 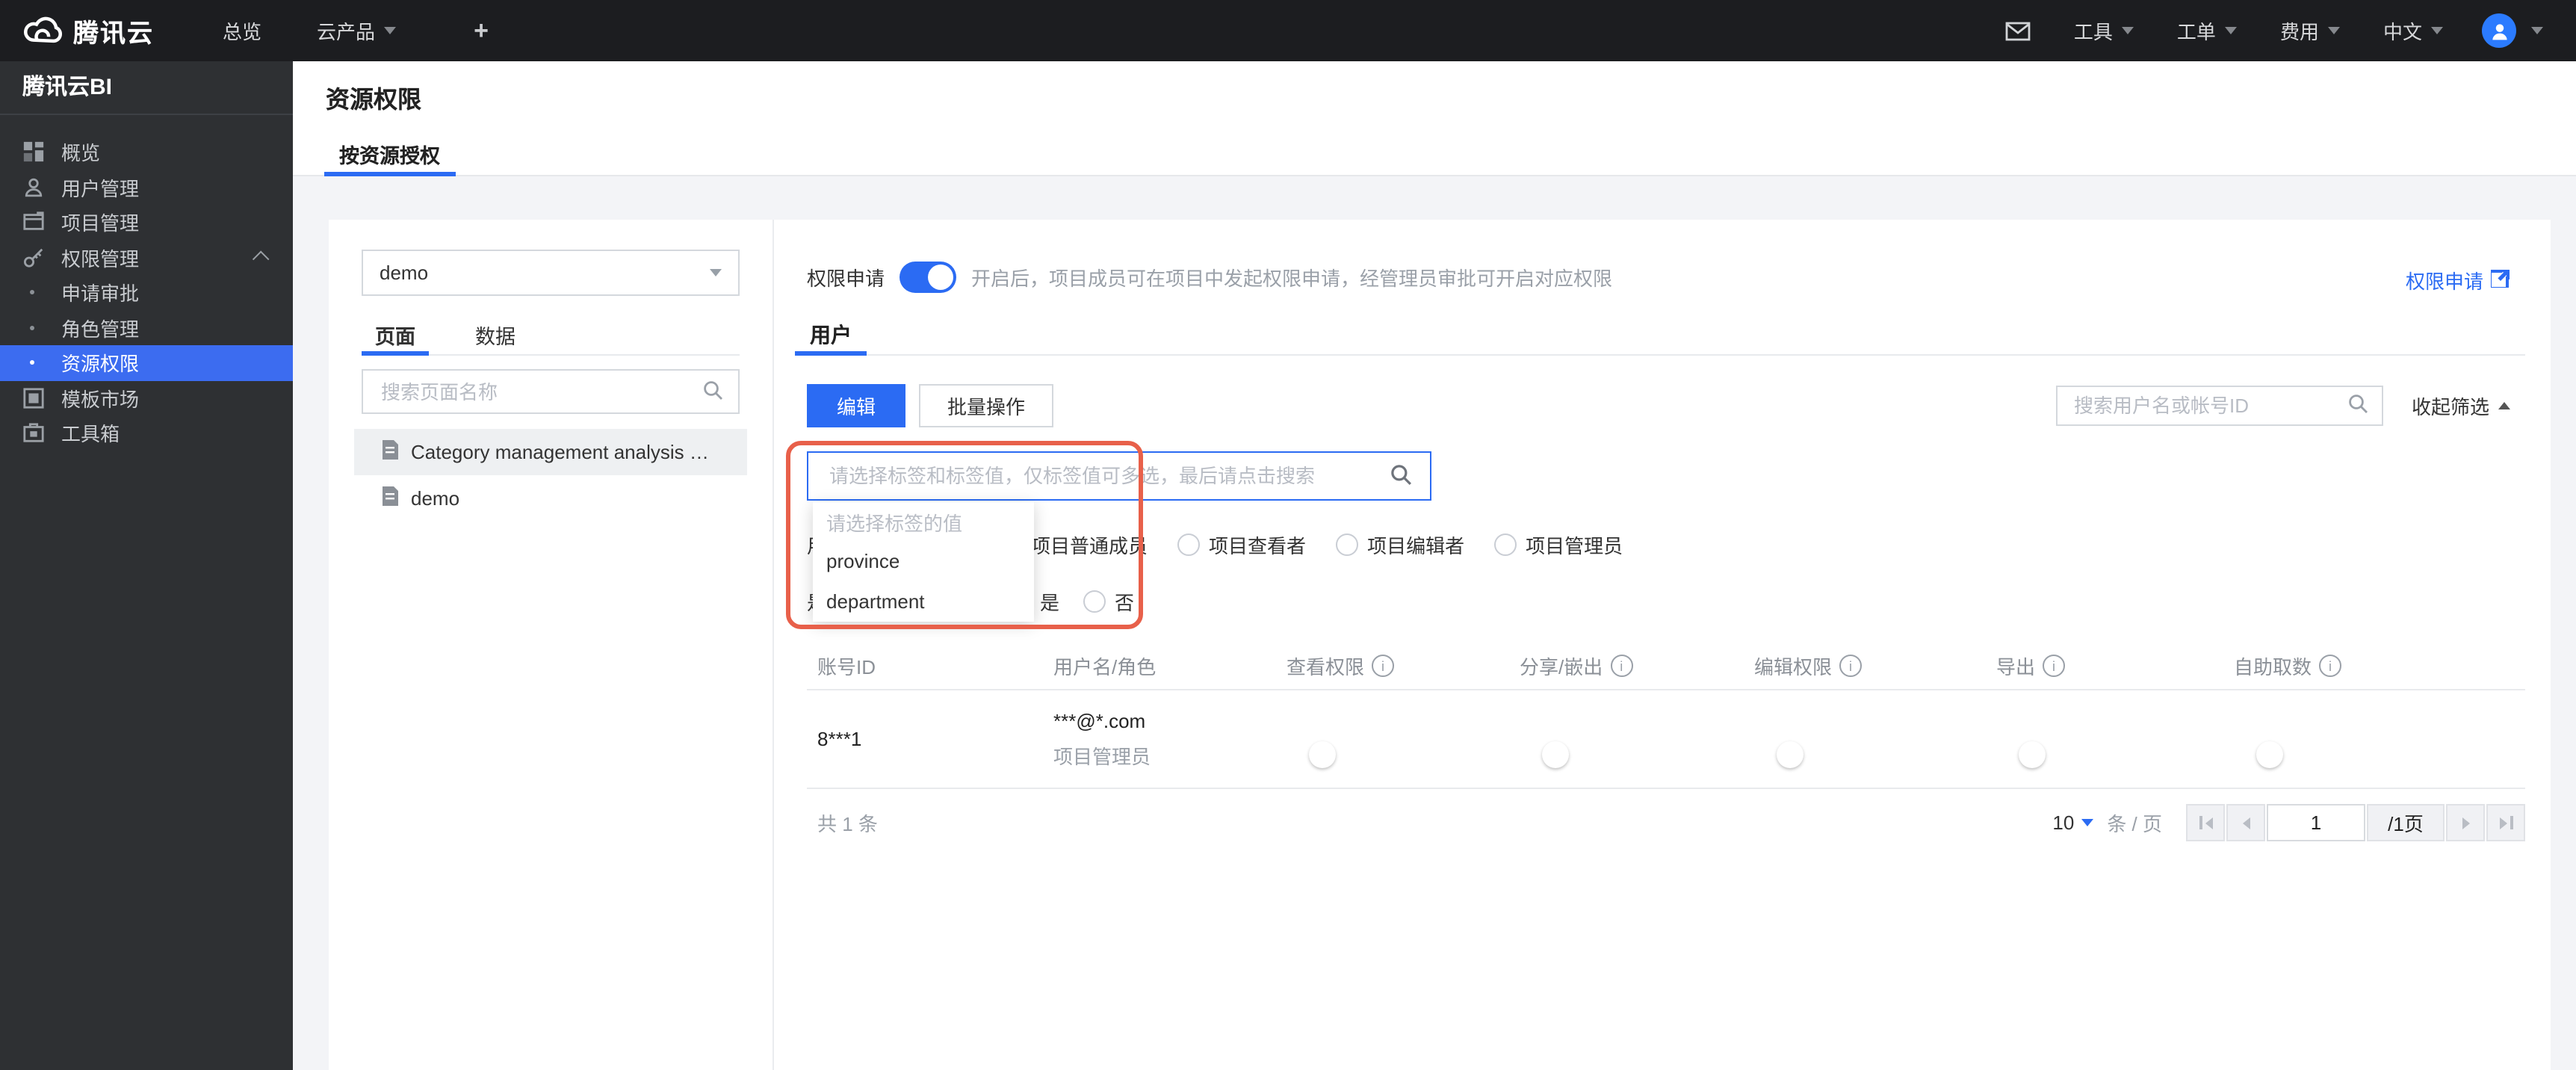 I want to click on username: ***@*.com, so click(x=1099, y=720).